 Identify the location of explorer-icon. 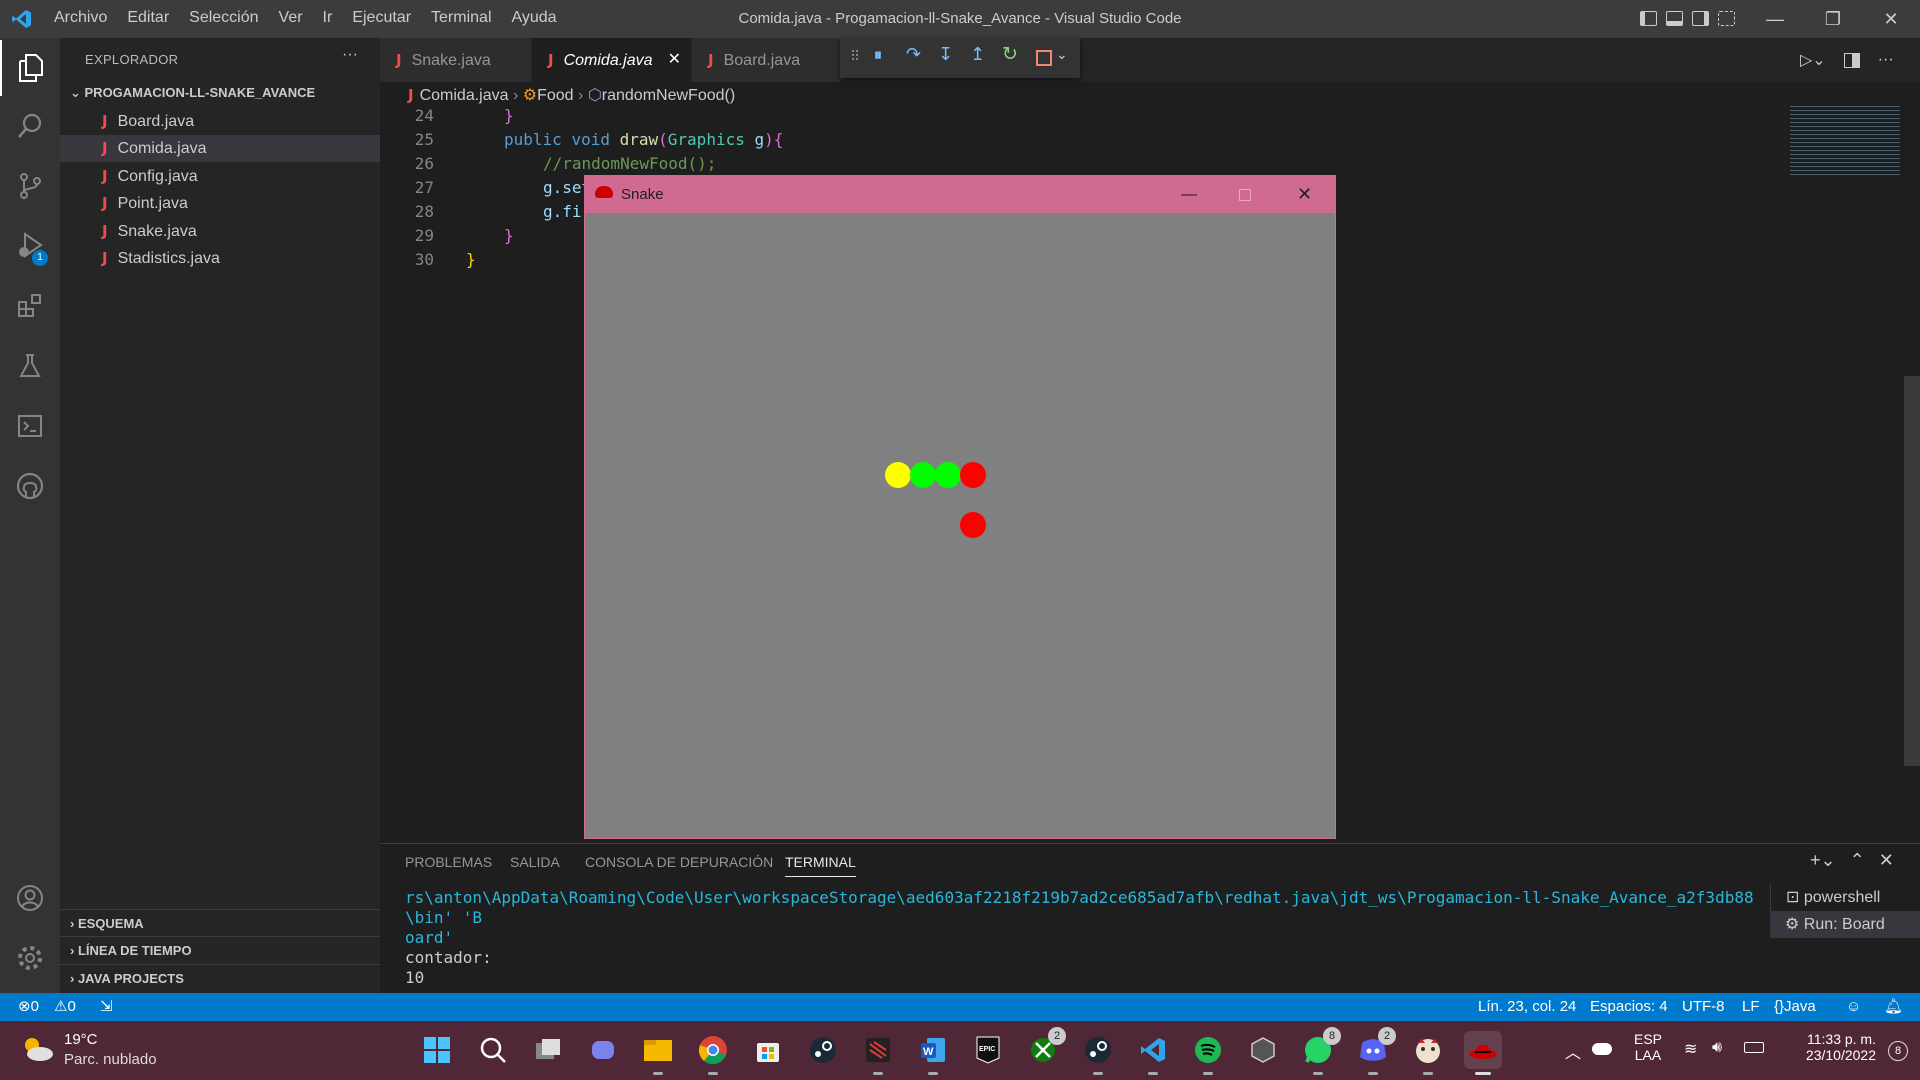
(30, 68).